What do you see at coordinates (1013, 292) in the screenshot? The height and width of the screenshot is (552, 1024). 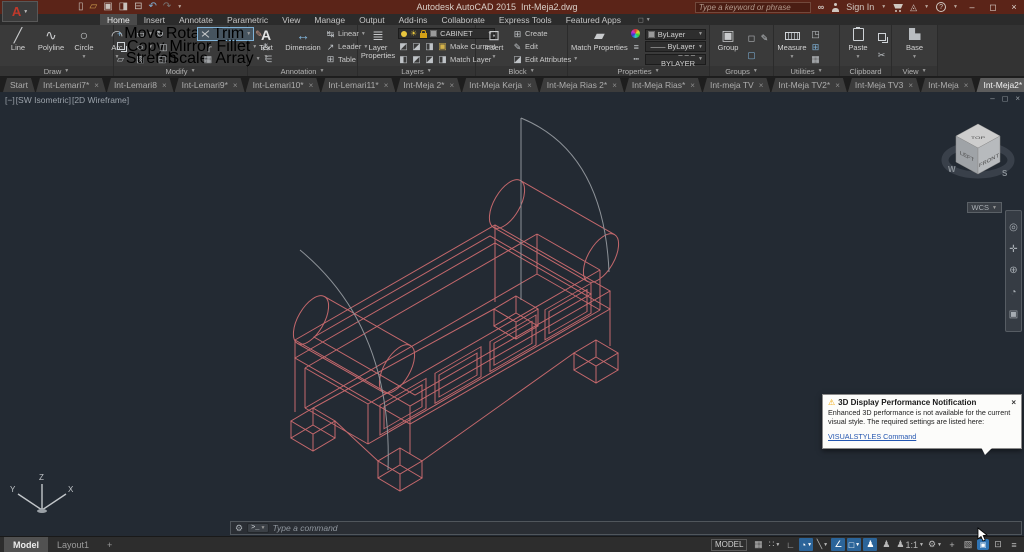 I see `orbit-icon: ◔` at bounding box center [1013, 292].